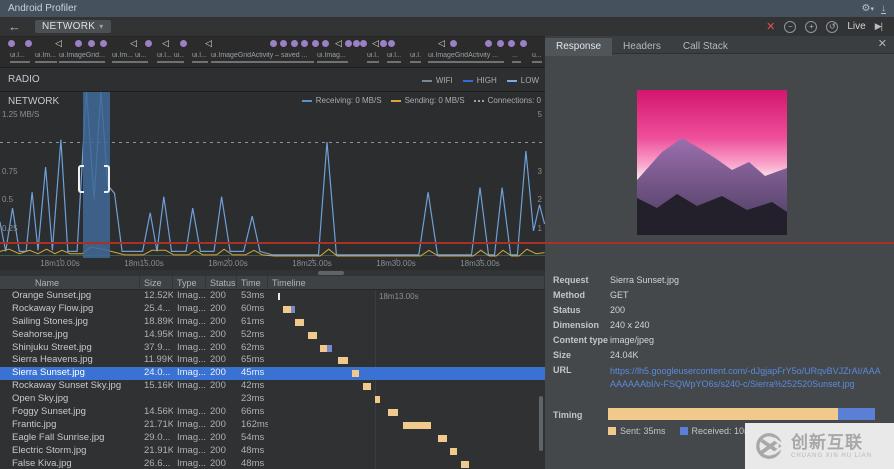  I want to click on column-header-type: Type, so click(189, 282).